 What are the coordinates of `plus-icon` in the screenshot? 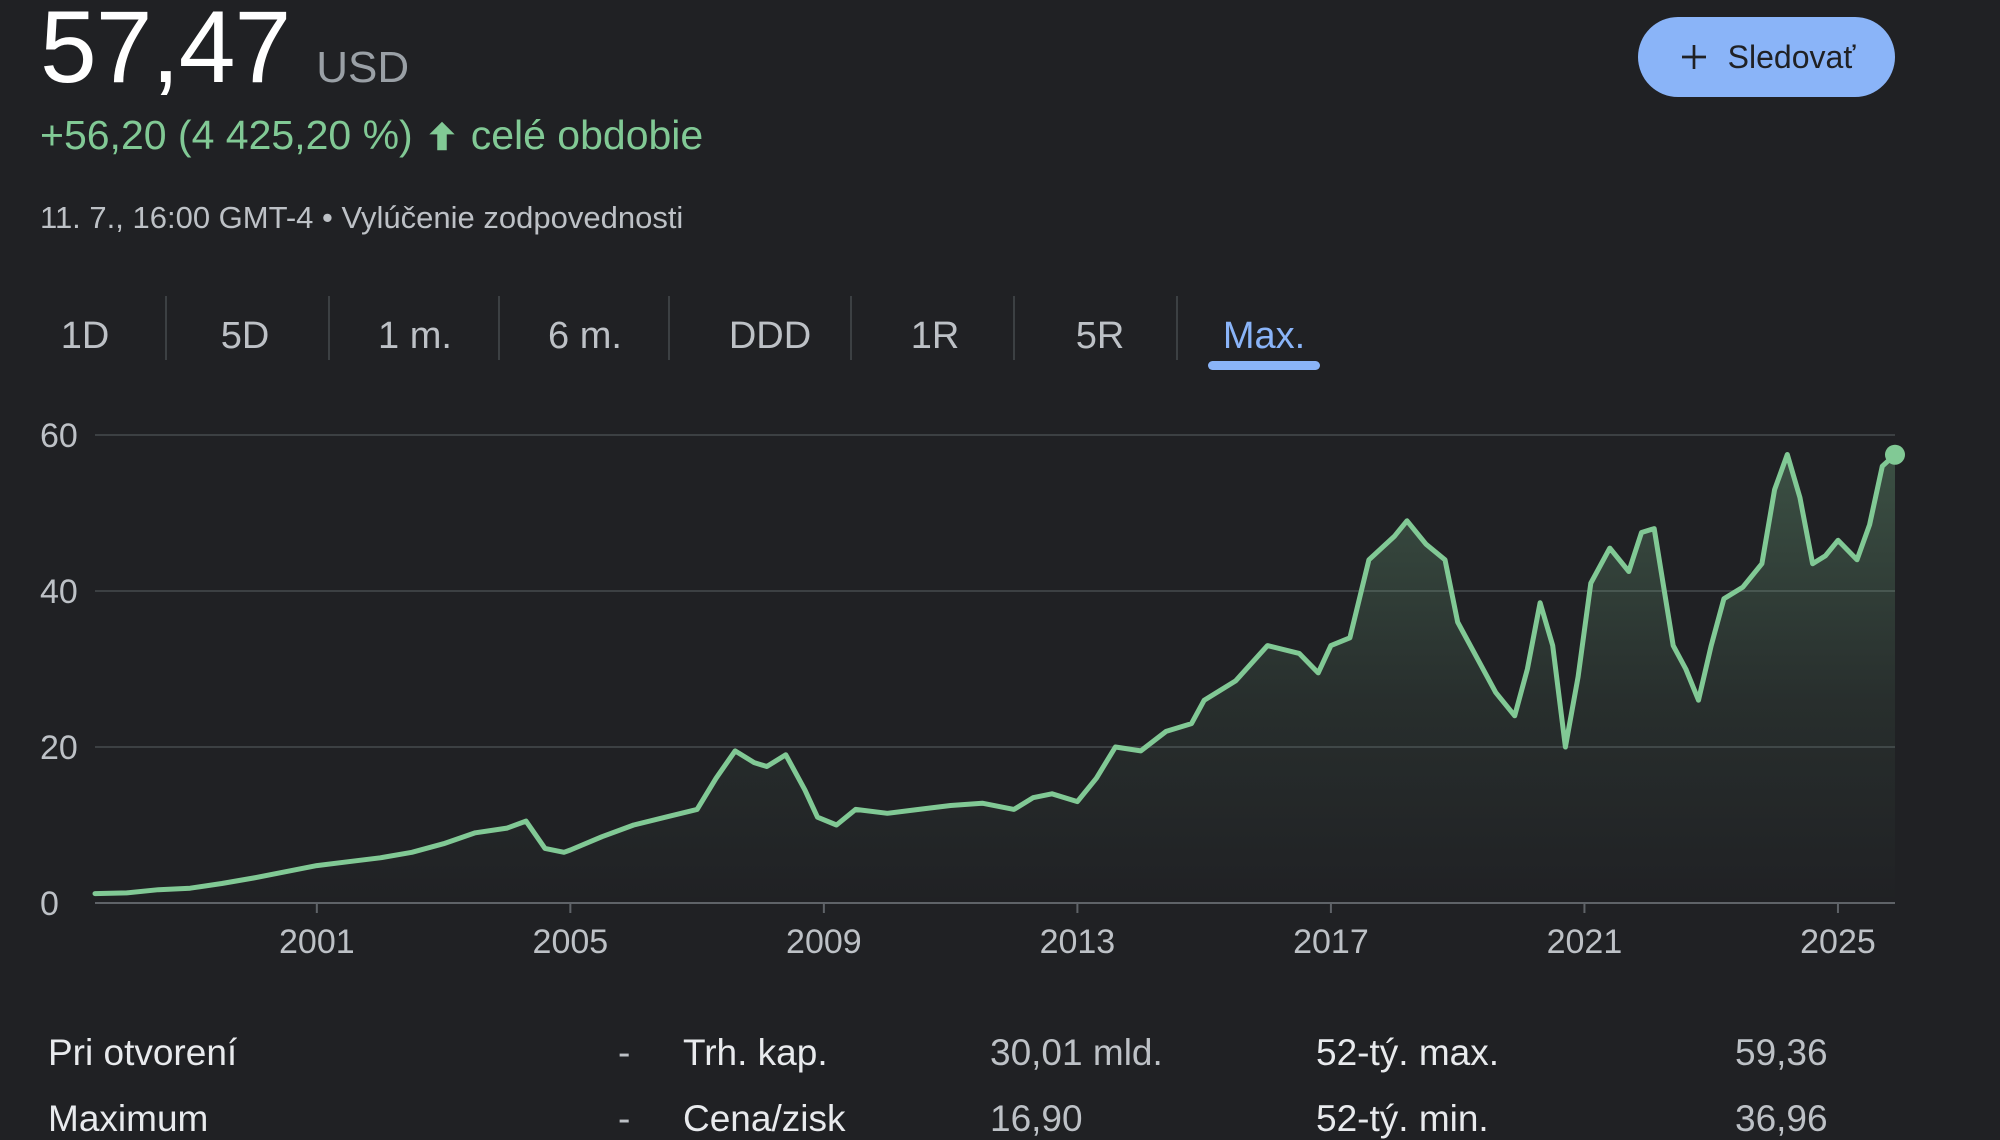 It's located at (1694, 57).